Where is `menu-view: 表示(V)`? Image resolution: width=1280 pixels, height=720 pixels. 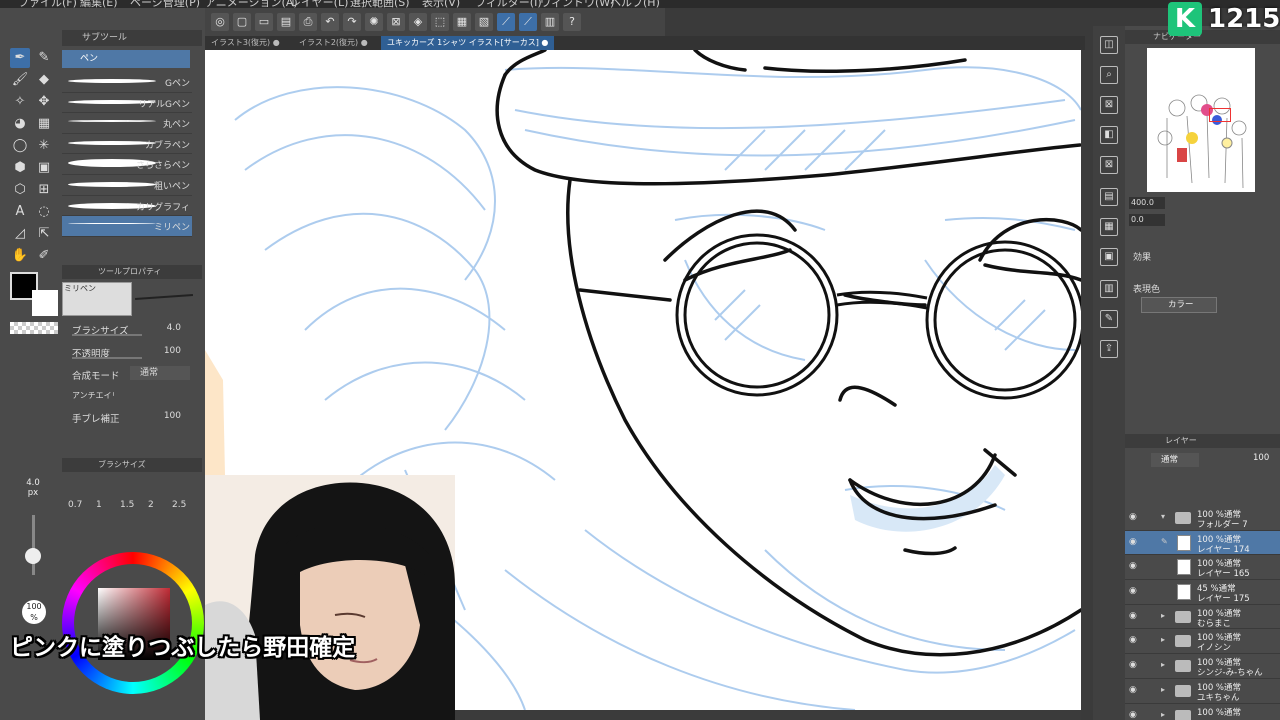
menu-view: 表示(V) is located at coordinates (441, 4).